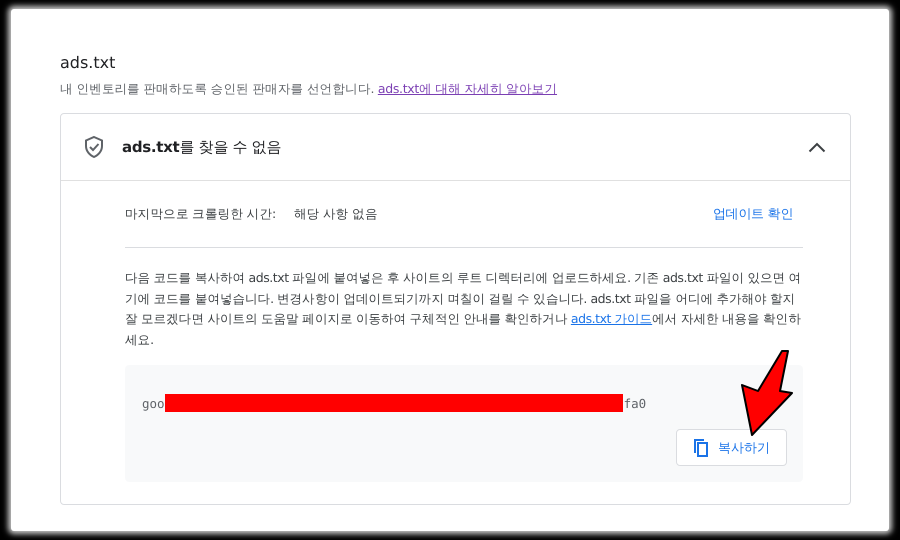 The image size is (900, 540). Describe the element at coordinates (153, 403) in the screenshot. I see `code-text: goo` at that location.